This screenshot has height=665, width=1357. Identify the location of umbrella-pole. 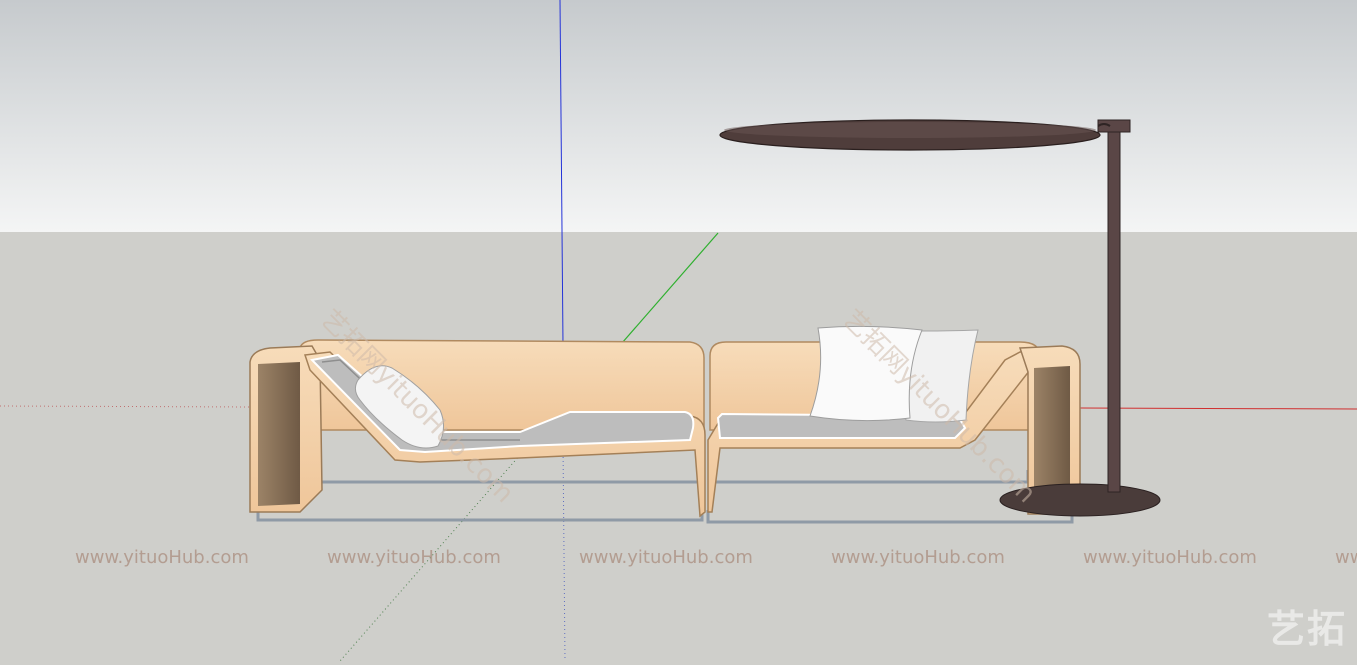
(1114, 306).